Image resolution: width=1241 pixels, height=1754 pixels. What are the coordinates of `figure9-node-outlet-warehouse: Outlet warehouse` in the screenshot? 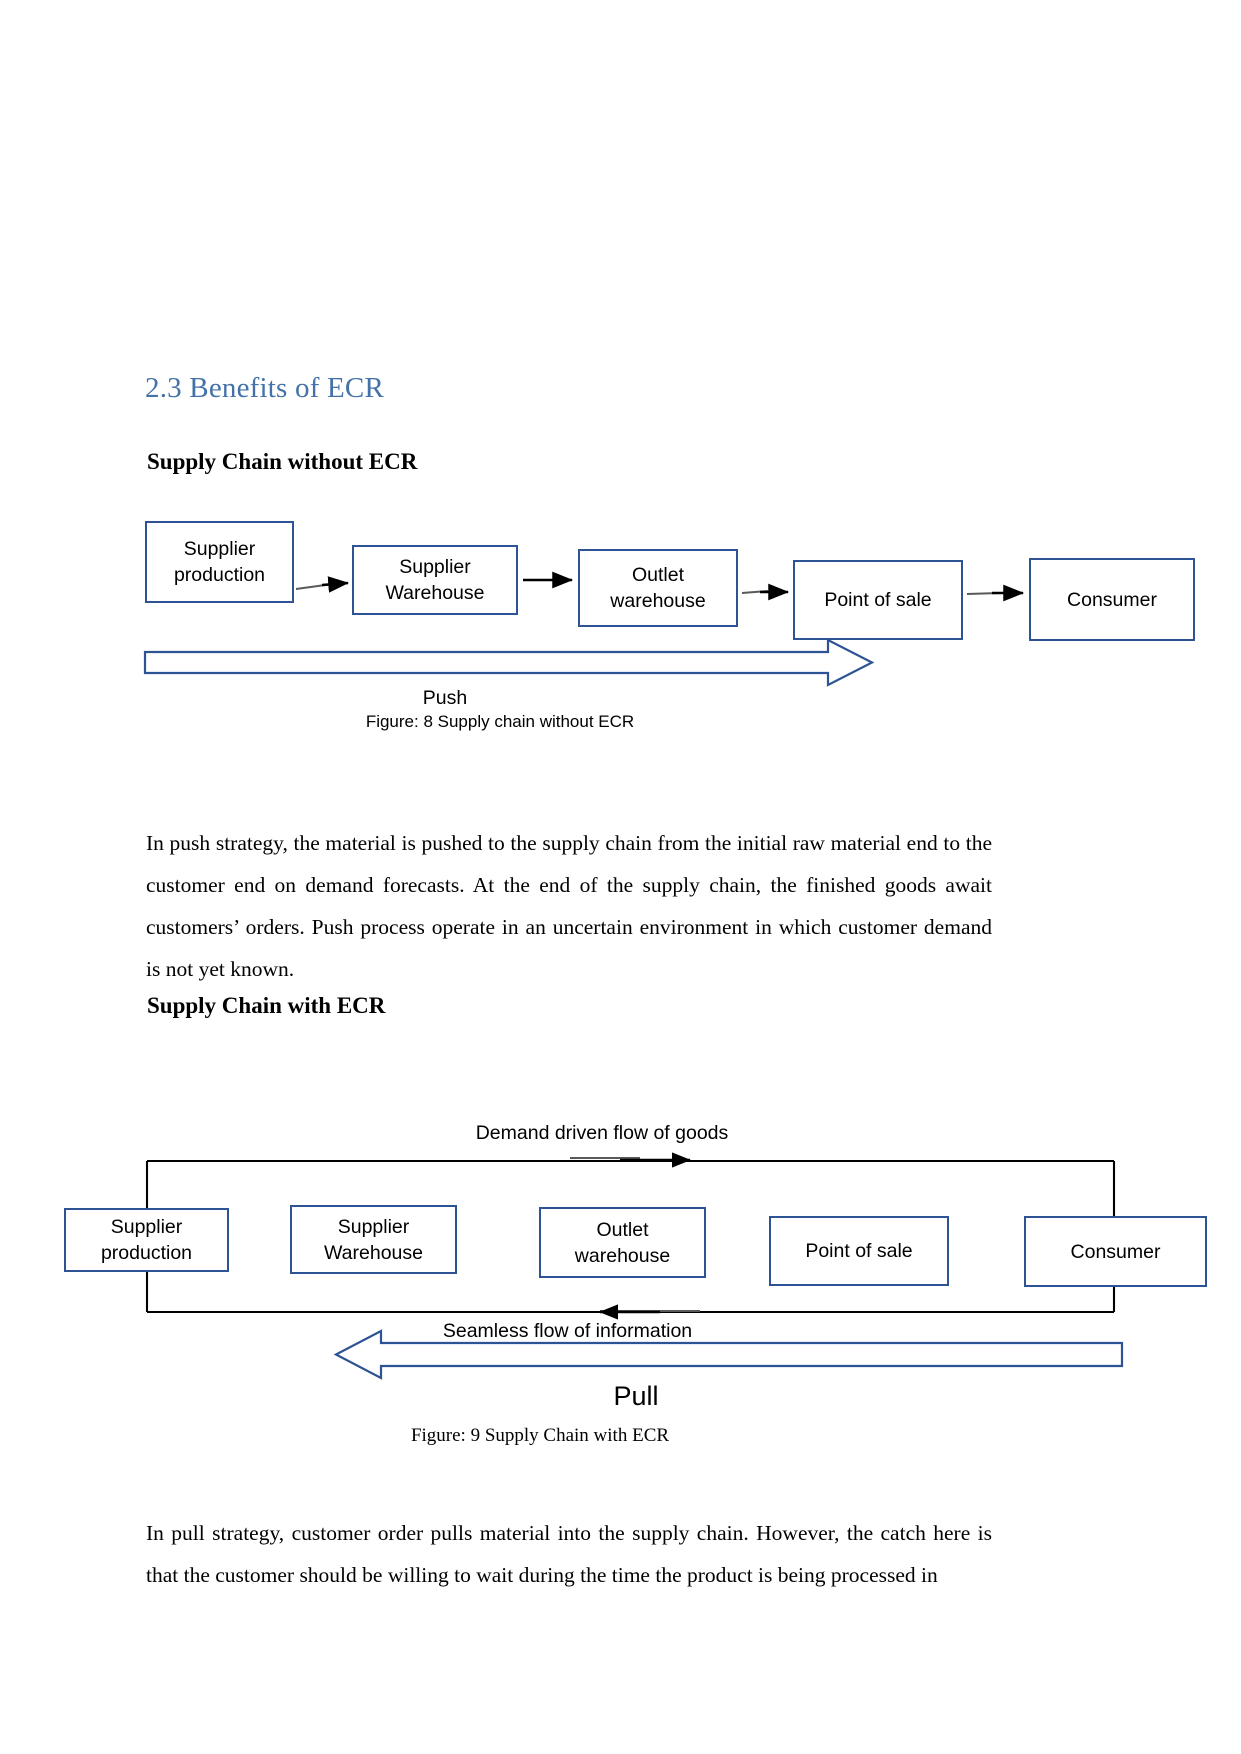 It's located at (622, 1242).